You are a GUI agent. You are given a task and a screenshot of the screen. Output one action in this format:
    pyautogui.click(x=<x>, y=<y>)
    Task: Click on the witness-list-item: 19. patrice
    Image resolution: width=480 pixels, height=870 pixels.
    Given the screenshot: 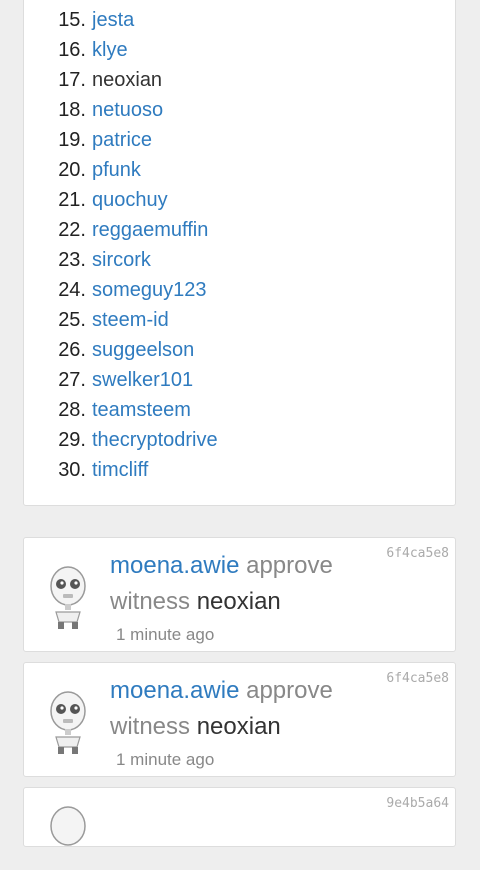 What is the action you would take?
    pyautogui.click(x=88, y=140)
    